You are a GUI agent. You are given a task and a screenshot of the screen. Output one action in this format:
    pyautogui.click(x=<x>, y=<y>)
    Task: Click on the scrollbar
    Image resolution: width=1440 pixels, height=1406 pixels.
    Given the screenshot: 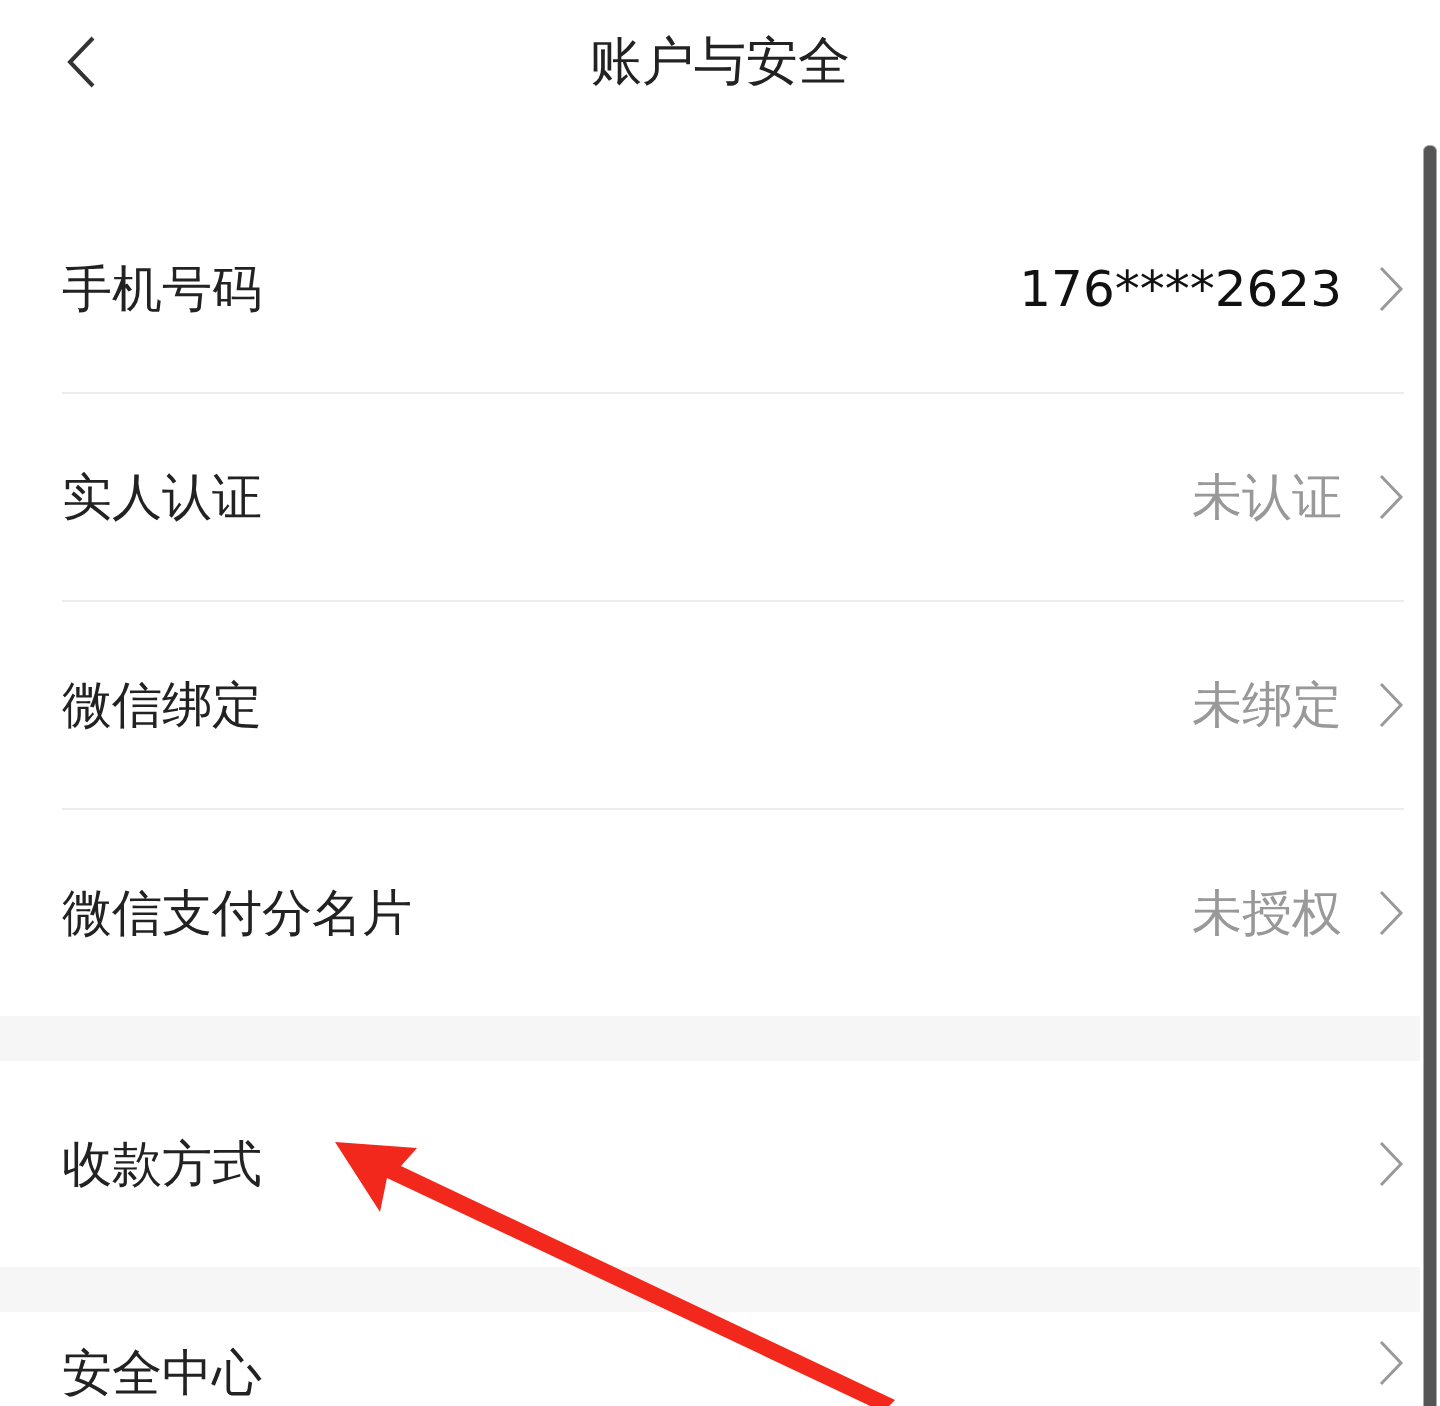 What is the action you would take?
    pyautogui.click(x=1430, y=775)
    